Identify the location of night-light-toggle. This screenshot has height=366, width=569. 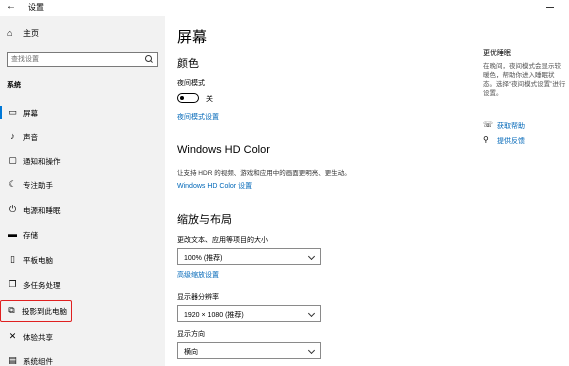
(188, 98).